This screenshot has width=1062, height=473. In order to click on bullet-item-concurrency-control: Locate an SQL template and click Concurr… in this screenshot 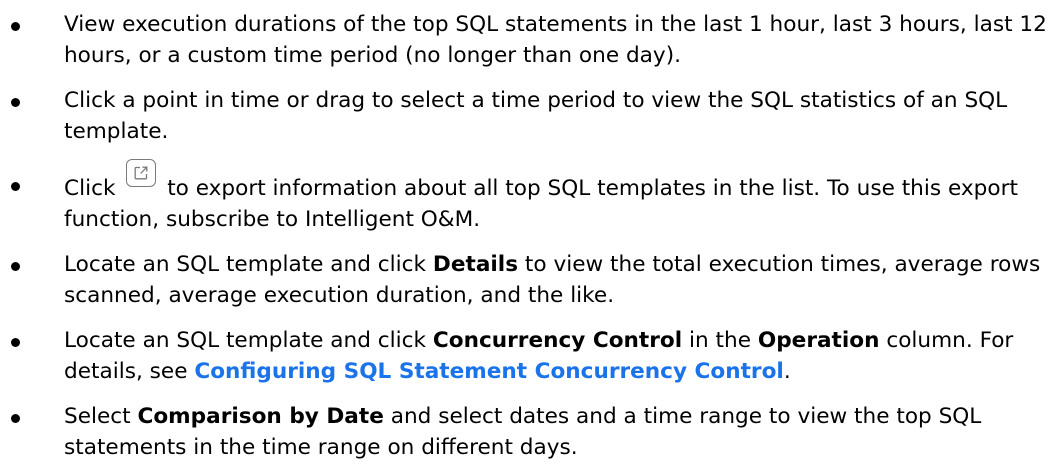, I will do `click(531, 356)`.